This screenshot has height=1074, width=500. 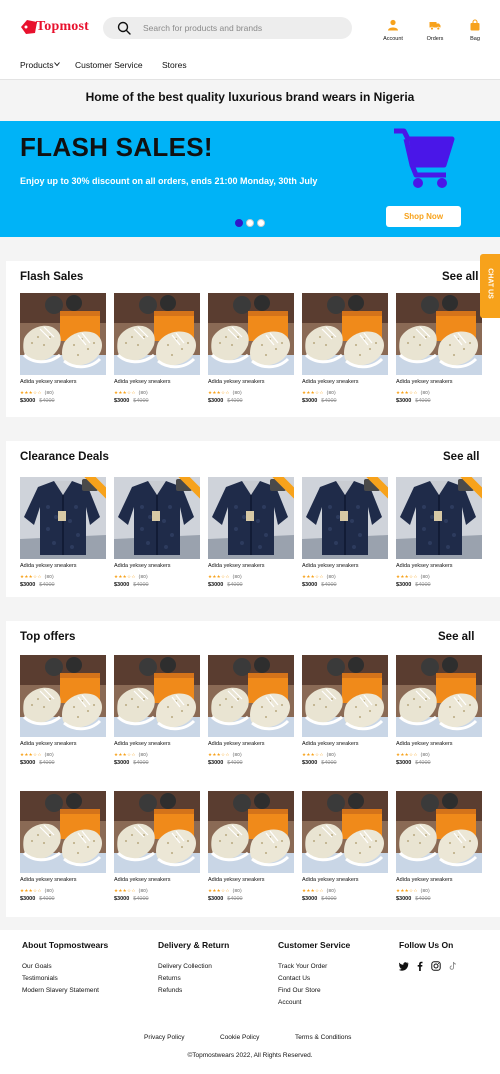 What do you see at coordinates (294, 978) in the screenshot?
I see `footer-link-contact-us: Contact Us` at bounding box center [294, 978].